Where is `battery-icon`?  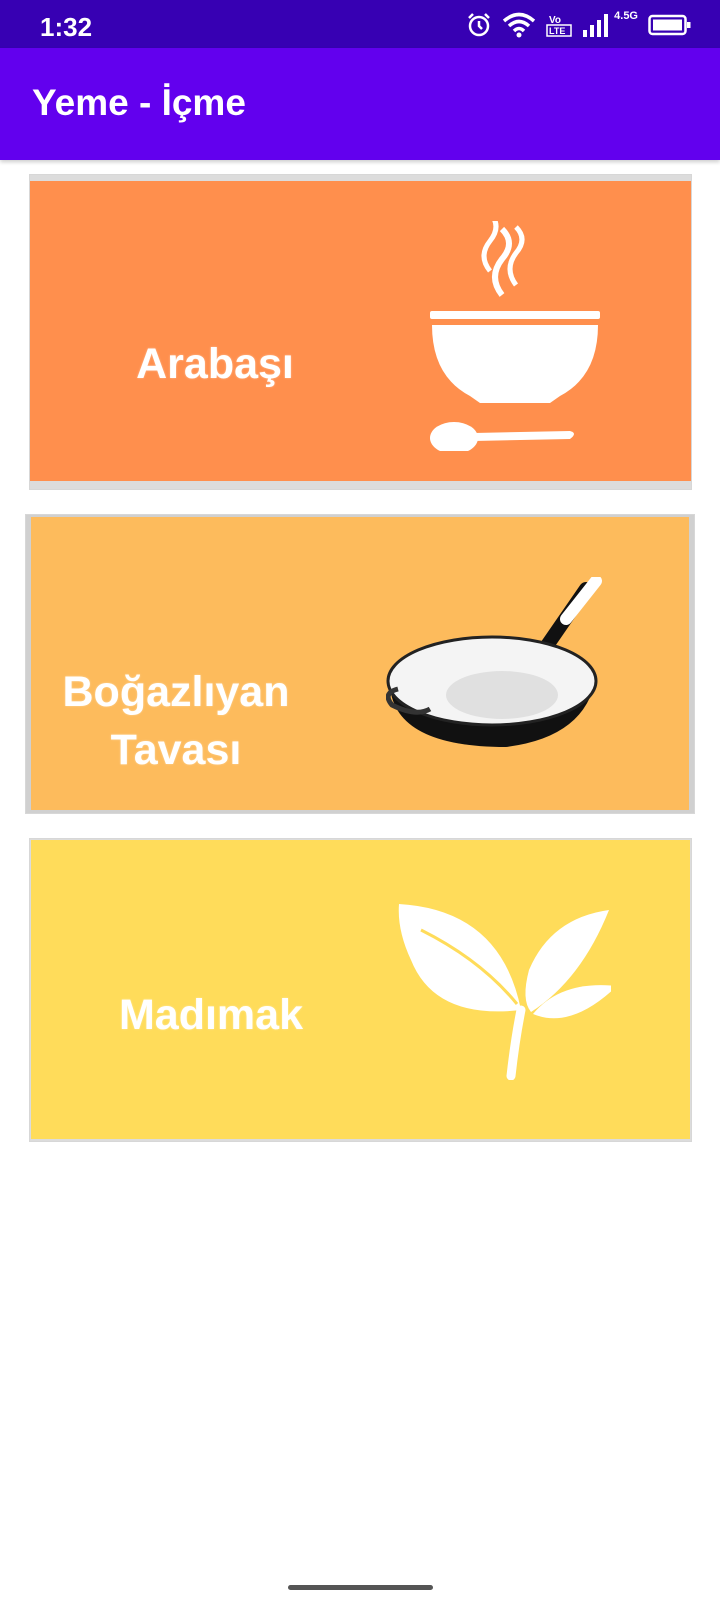 battery-icon is located at coordinates (669, 25).